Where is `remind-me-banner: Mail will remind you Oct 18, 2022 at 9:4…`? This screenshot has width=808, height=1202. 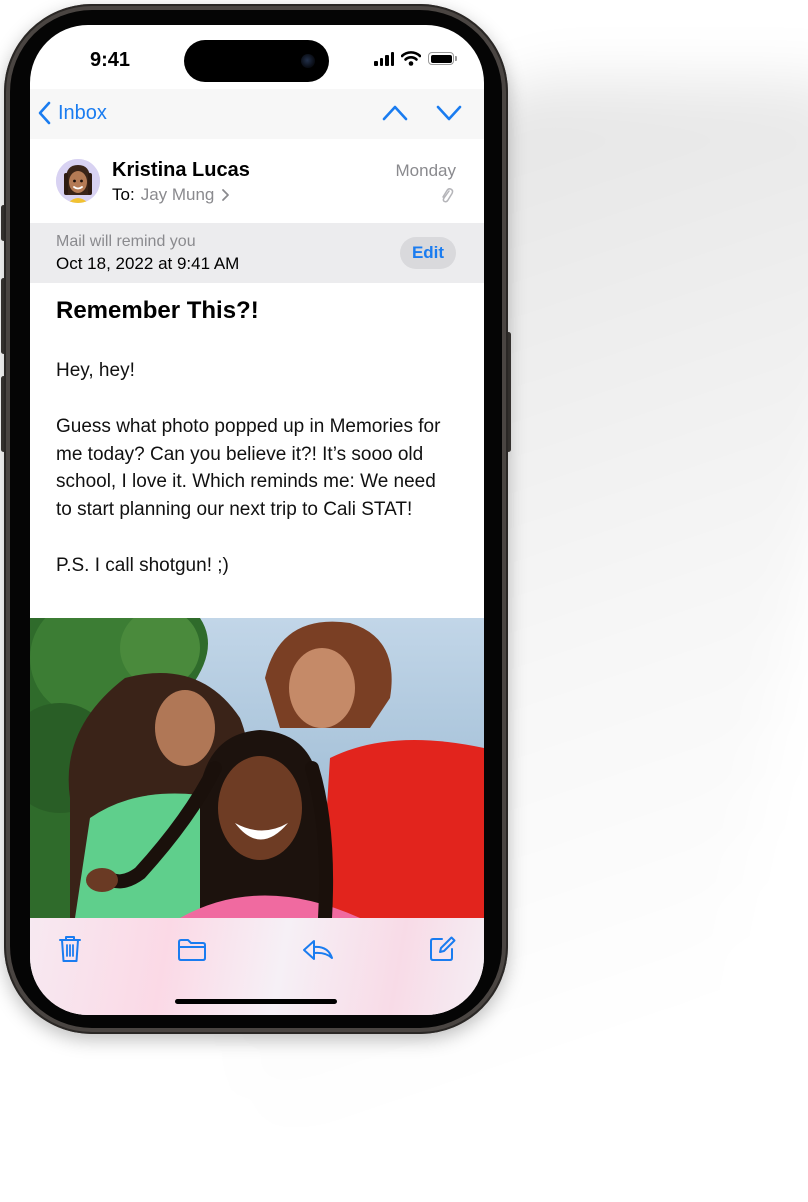
remind-me-banner: Mail will remind you Oct 18, 2022 at 9:4… is located at coordinates (257, 253).